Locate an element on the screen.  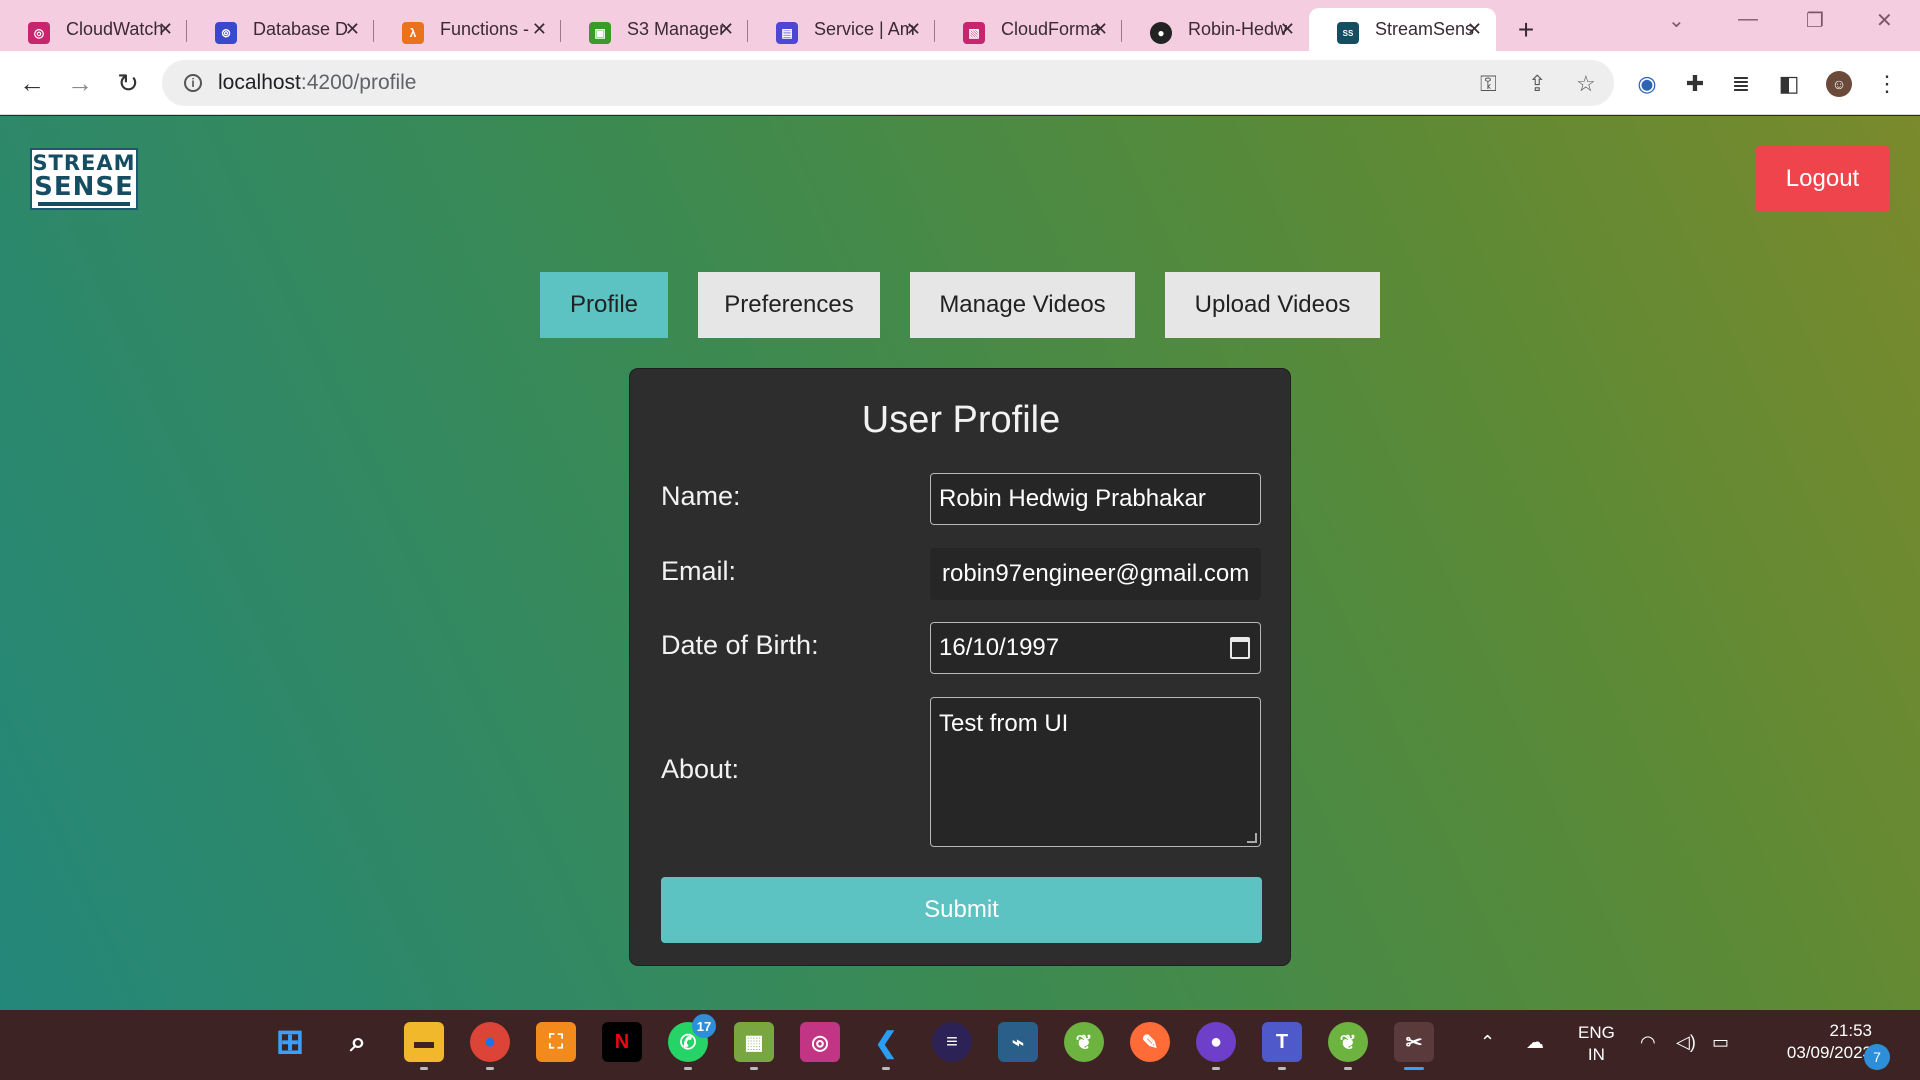
key-icon: ⚿ is located at coordinates (1488, 84).